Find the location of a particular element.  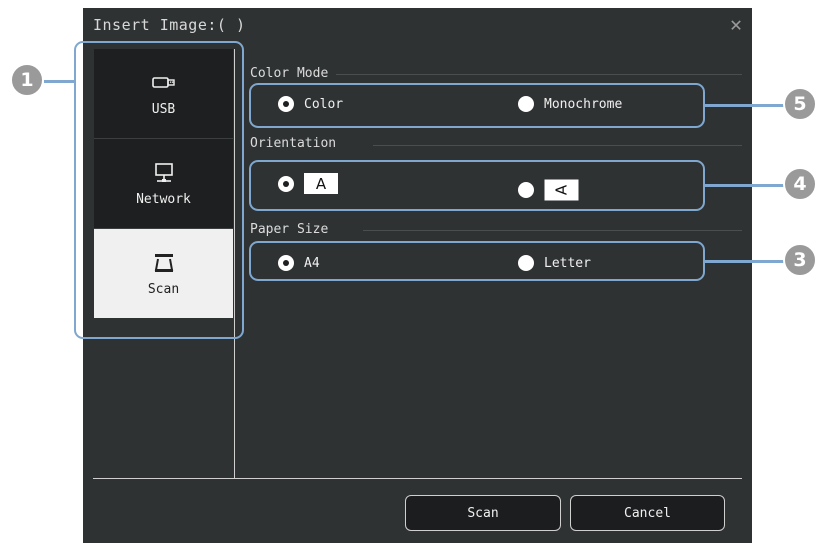

paper-size-label: Paper Size is located at coordinates (293, 229).